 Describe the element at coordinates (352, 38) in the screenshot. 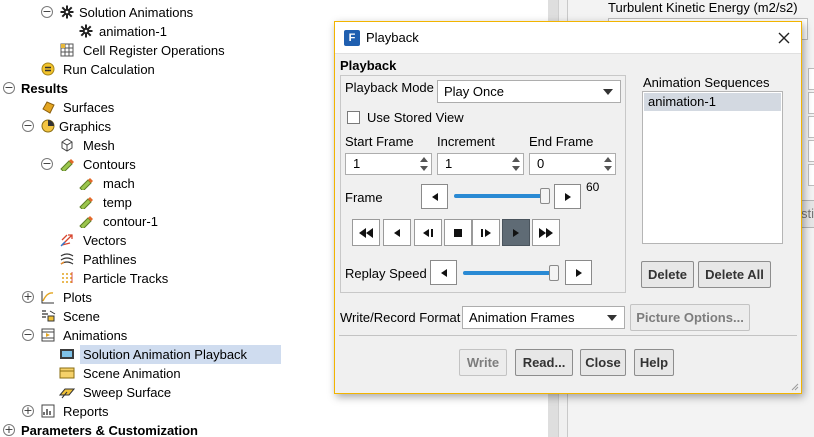

I see `fluent-app-icon: F` at that location.